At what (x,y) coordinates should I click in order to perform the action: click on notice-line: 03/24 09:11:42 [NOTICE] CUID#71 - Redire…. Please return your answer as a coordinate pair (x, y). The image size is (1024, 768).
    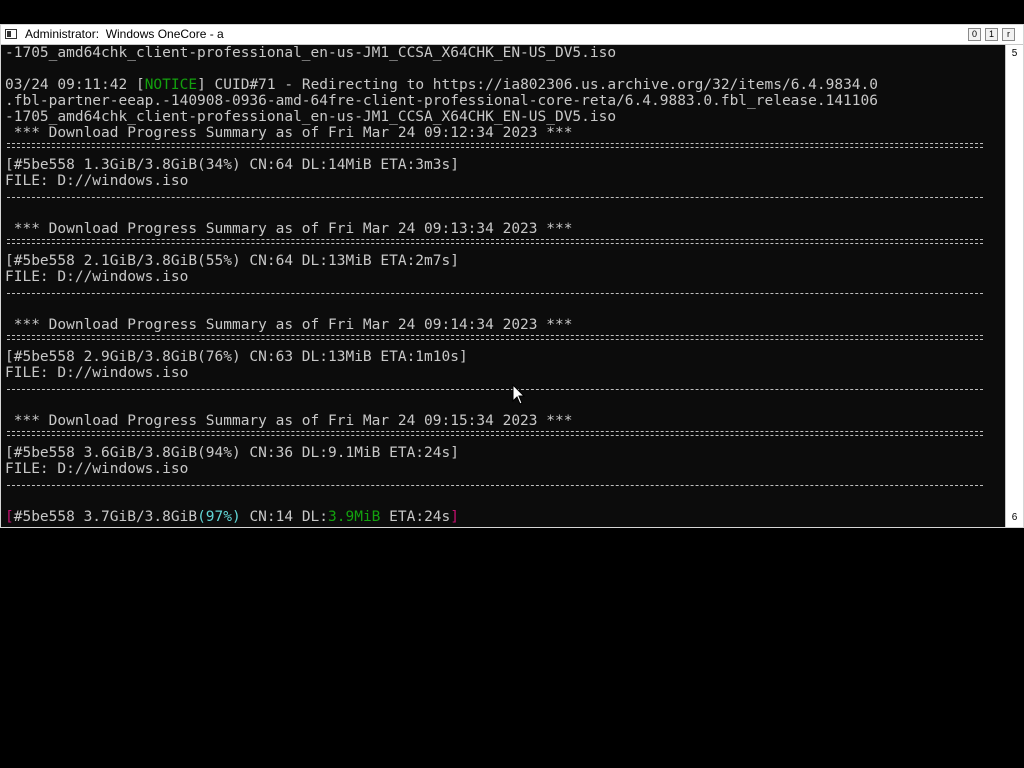
    Looking at the image, I should click on (441, 85).